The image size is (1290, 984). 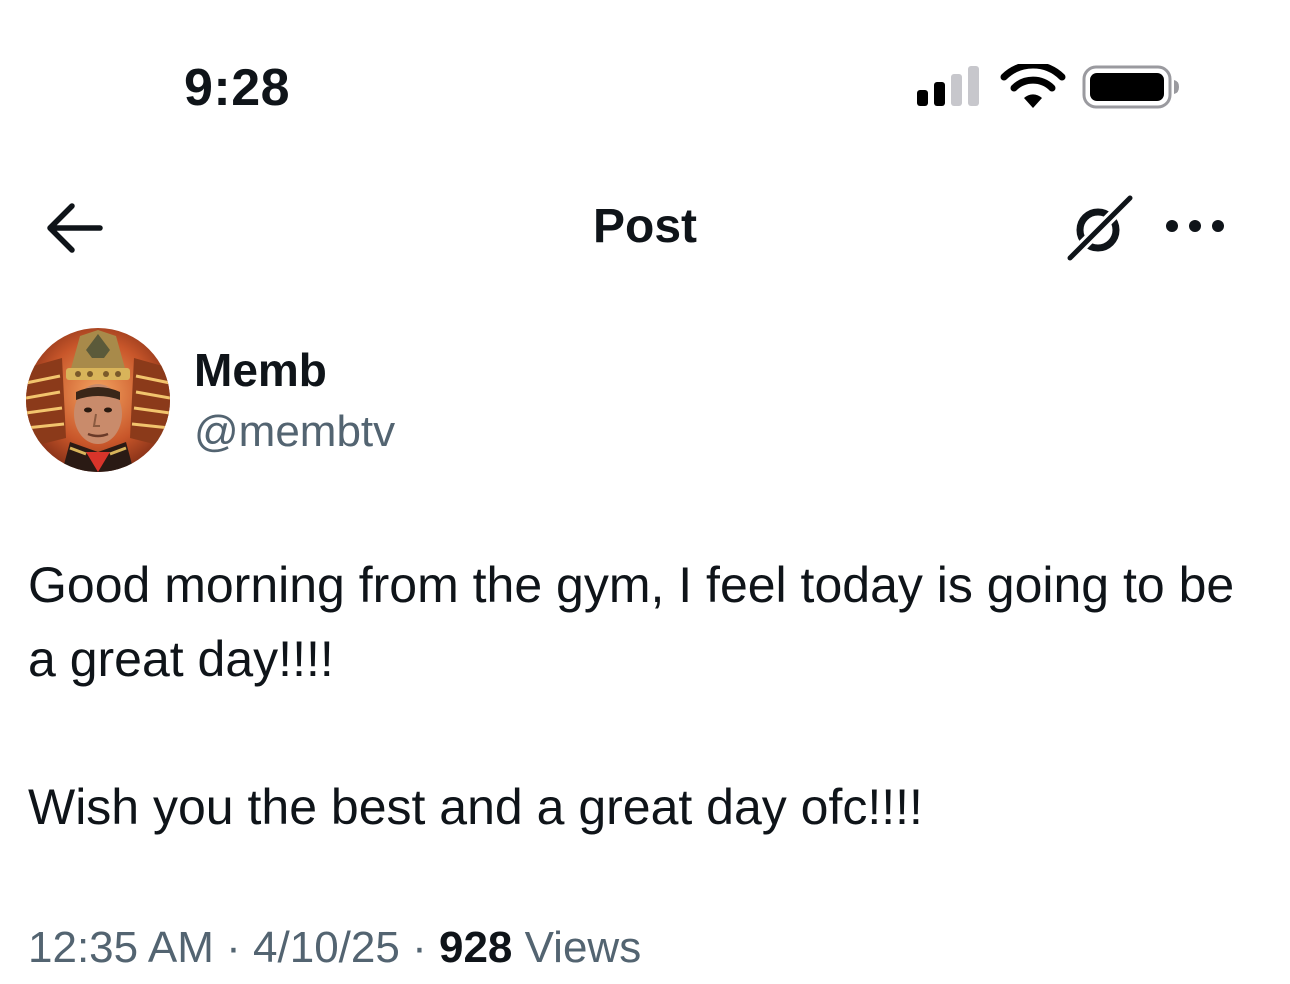 What do you see at coordinates (237, 88) in the screenshot?
I see `status-time: 9:28` at bounding box center [237, 88].